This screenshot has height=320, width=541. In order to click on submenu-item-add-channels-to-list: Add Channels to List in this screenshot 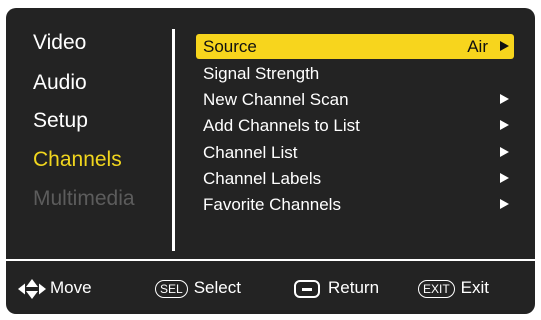, I will do `click(355, 125)`.